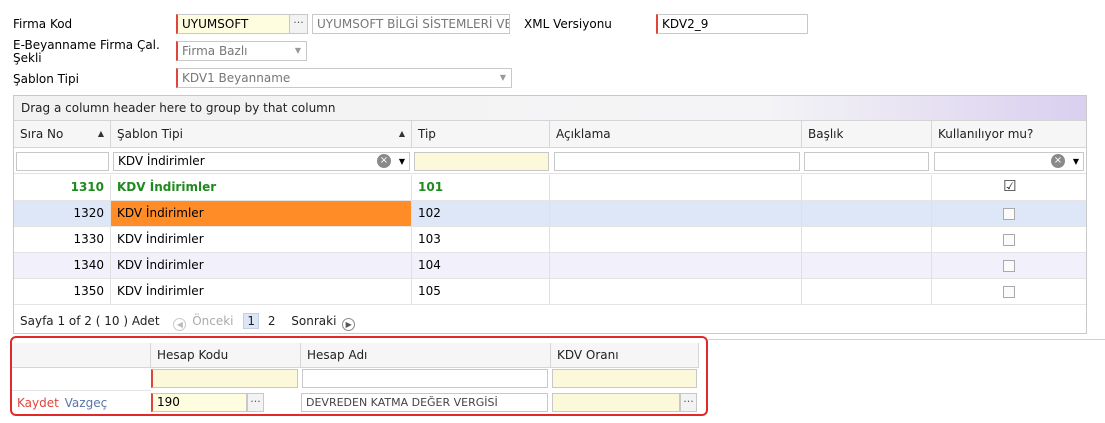 The width and height of the screenshot is (1105, 423). I want to click on table-row: 1310 KDV İndirimler 101 ☑, so click(550, 188).